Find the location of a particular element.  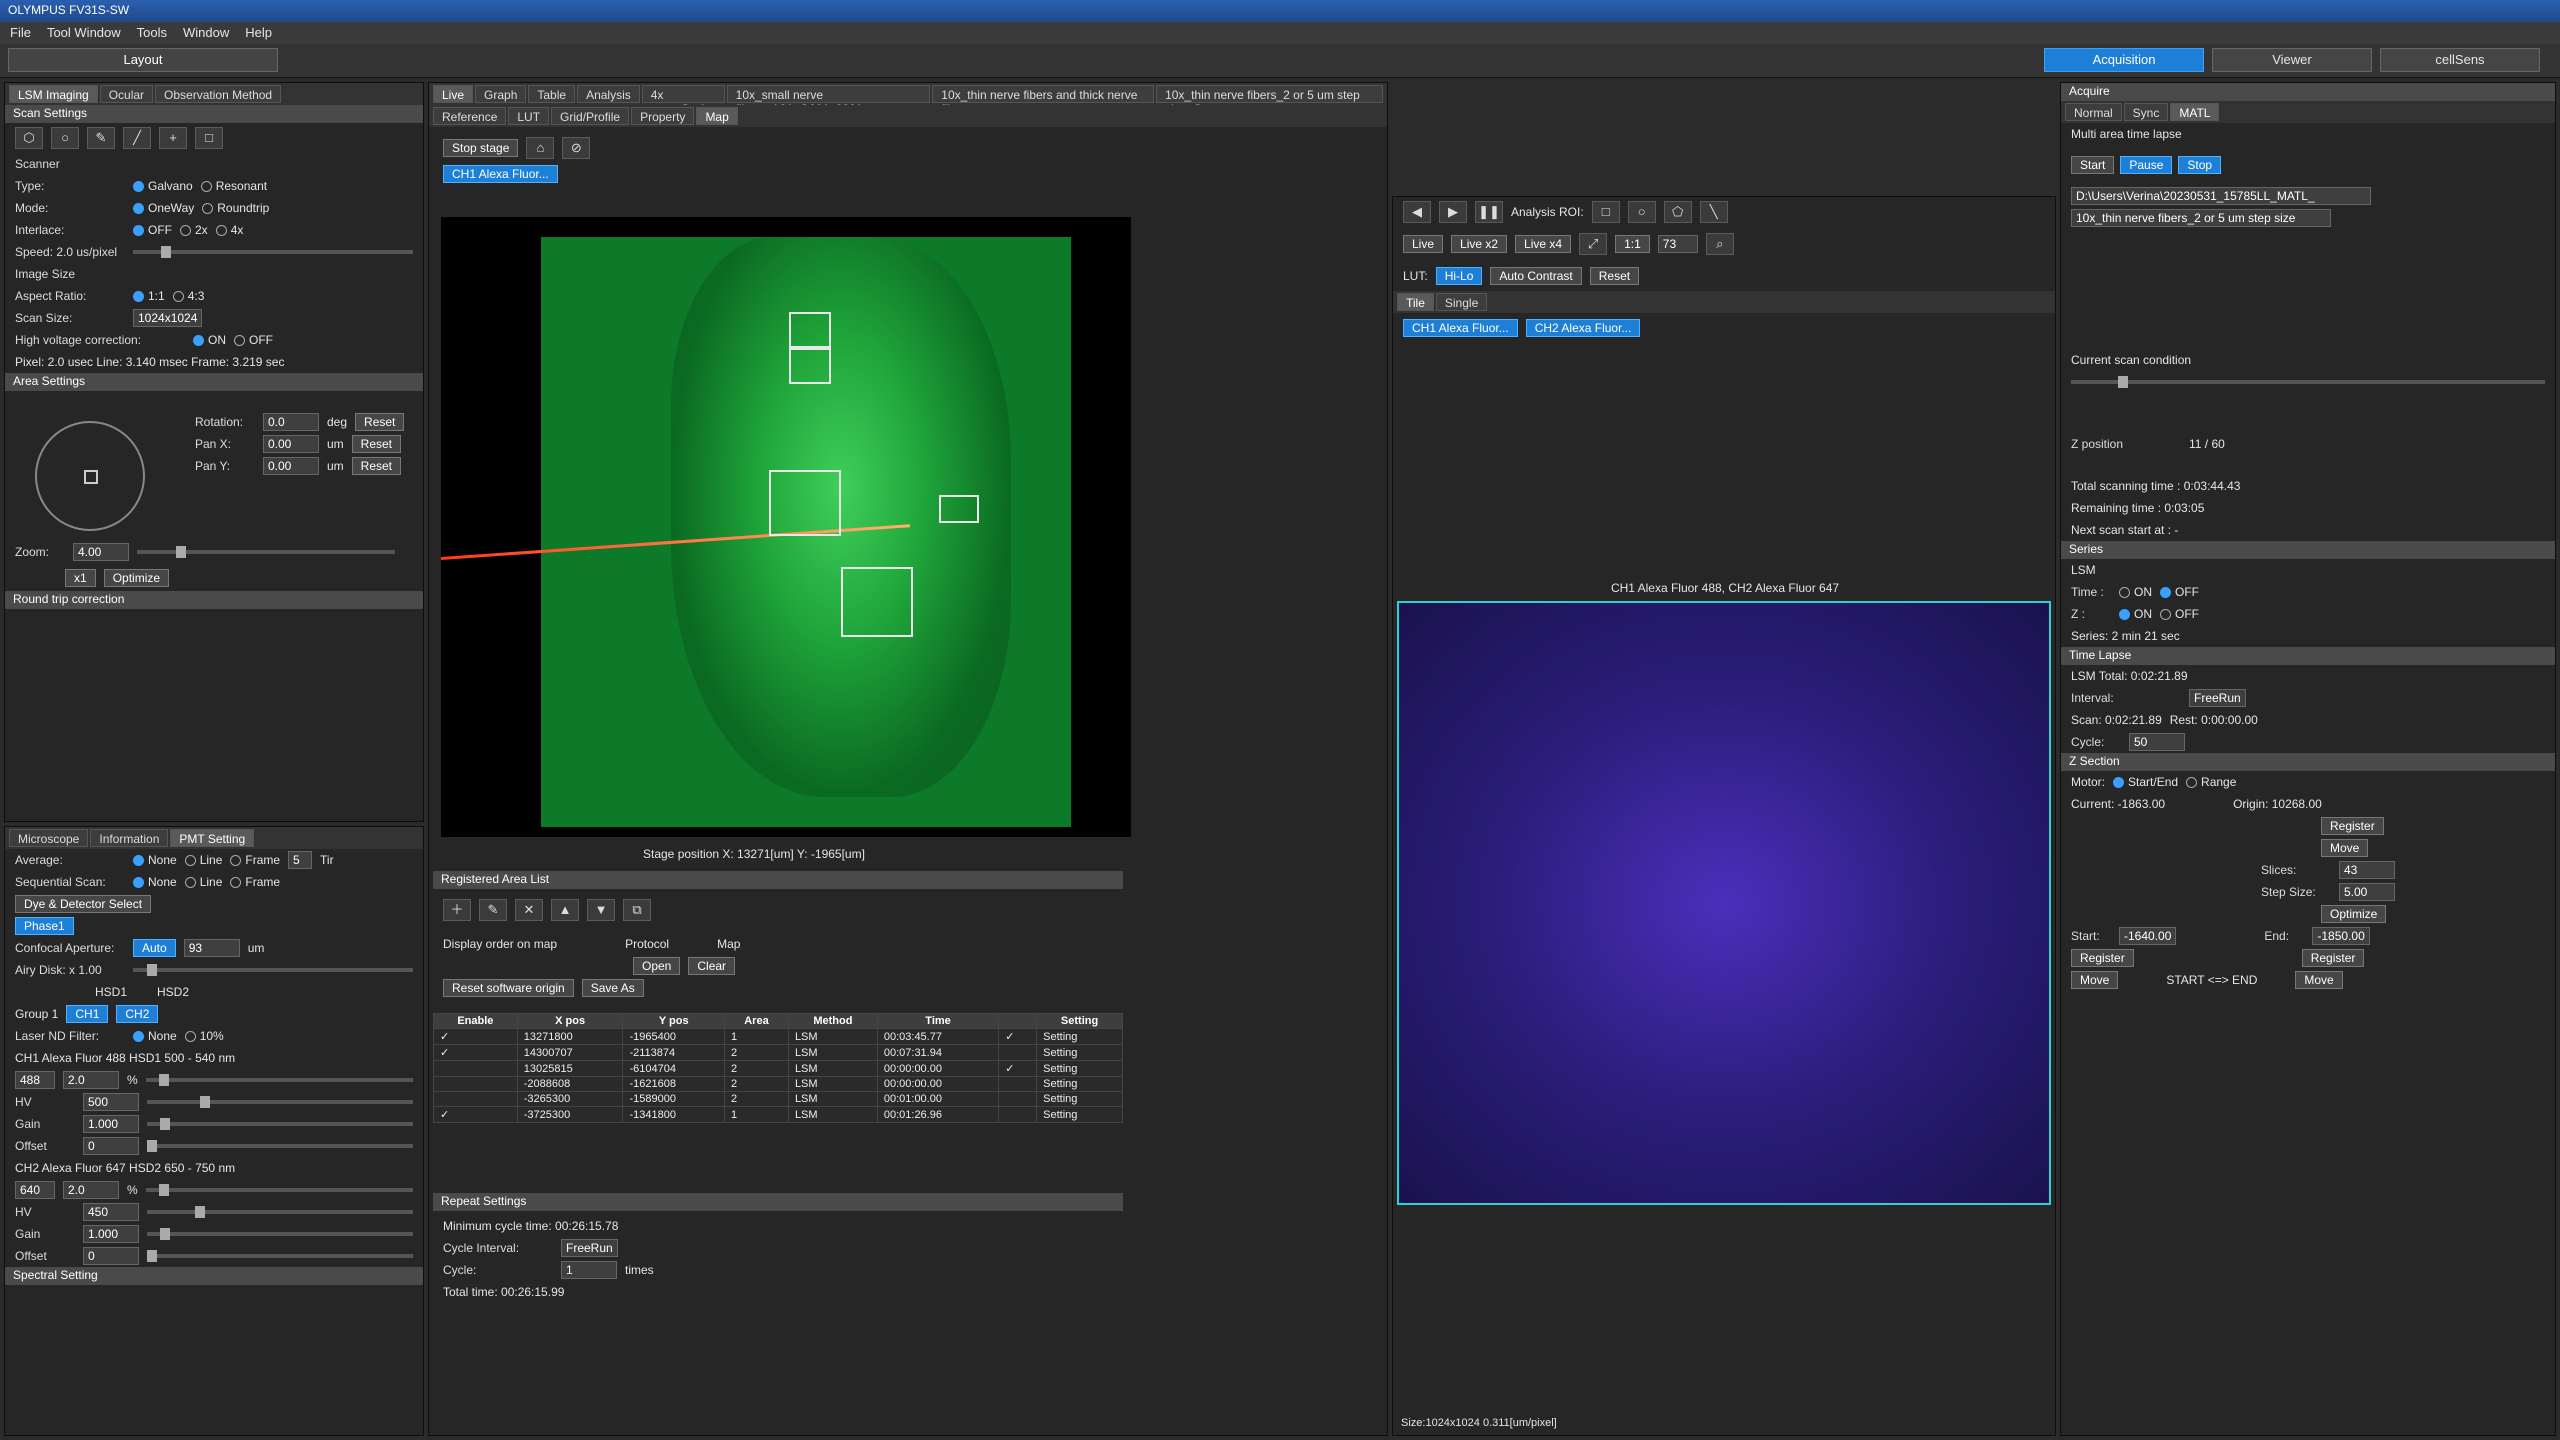

cycle-interval-select: FreeRun is located at coordinates (589, 1248).